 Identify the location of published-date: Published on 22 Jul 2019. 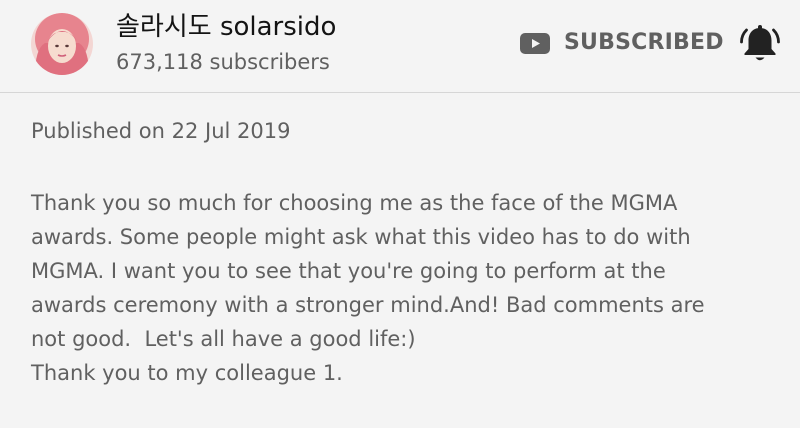
(161, 131).